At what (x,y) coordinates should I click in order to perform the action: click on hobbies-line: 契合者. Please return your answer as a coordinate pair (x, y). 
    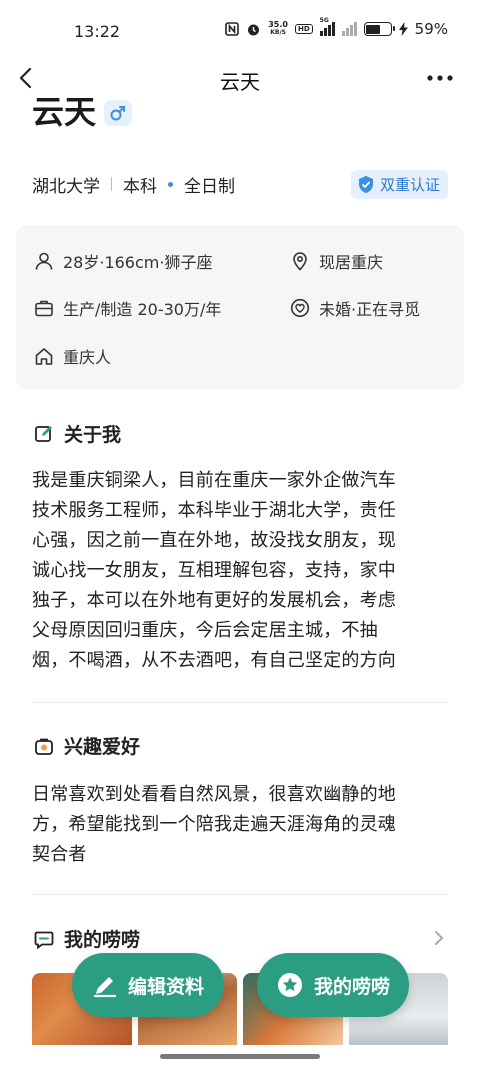
    Looking at the image, I should click on (59, 854).